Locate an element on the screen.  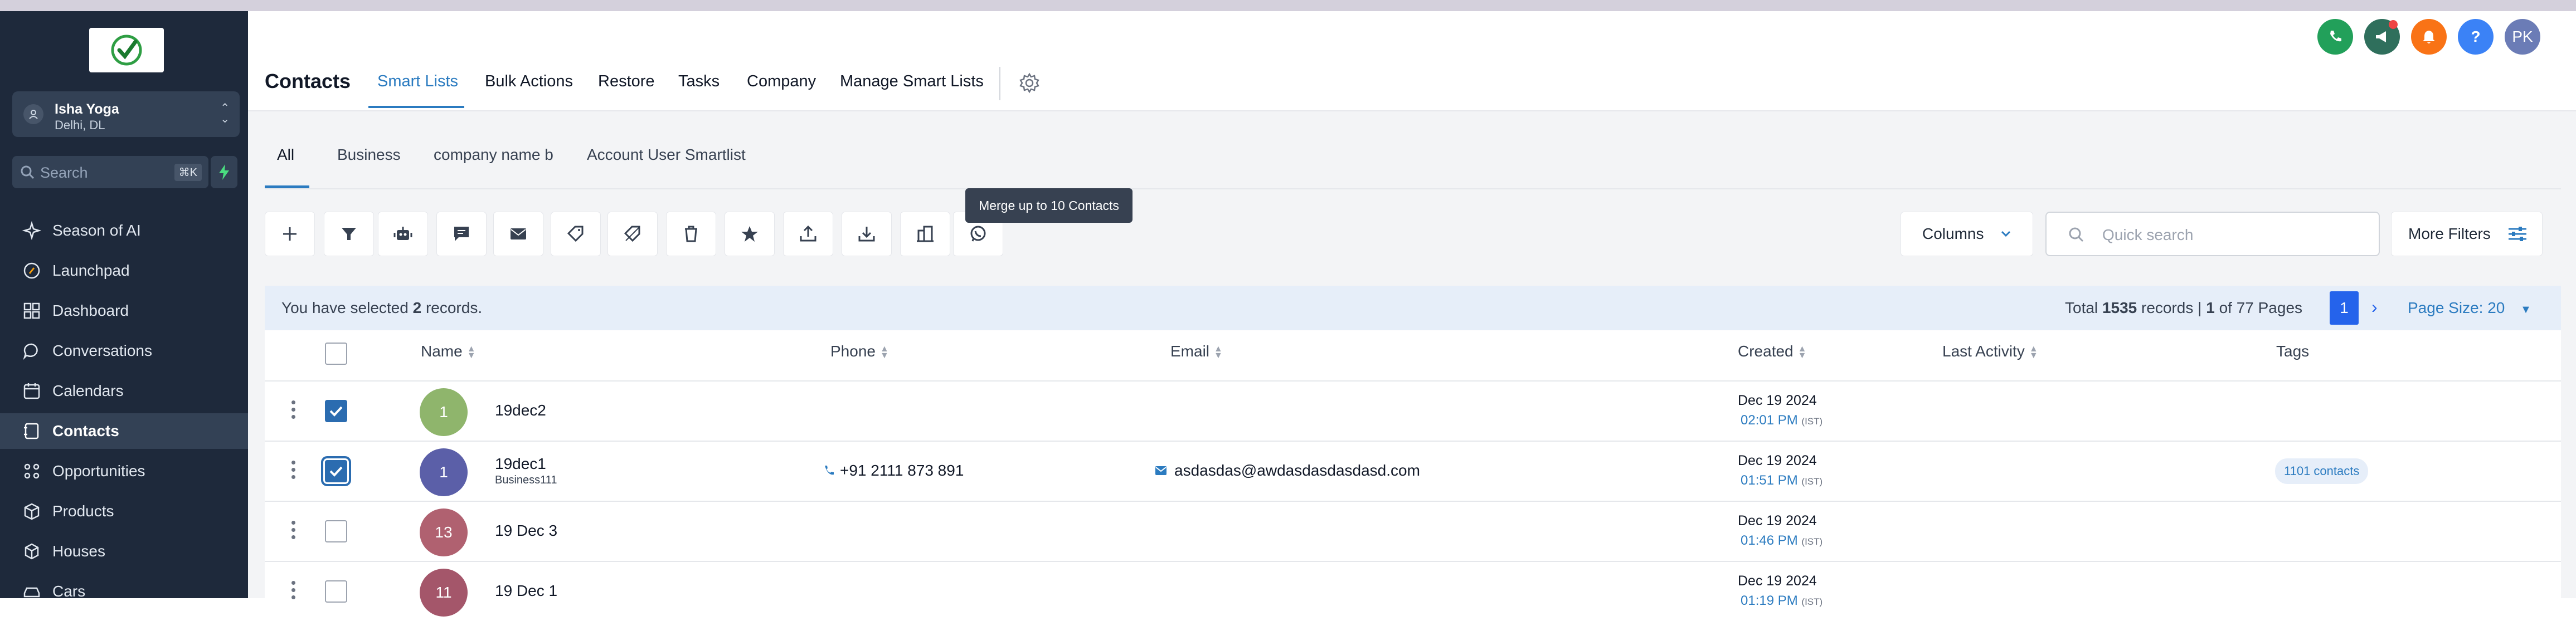
email-address: asdasdas@awdasdasdasdasd.com is located at coordinates (1297, 471).